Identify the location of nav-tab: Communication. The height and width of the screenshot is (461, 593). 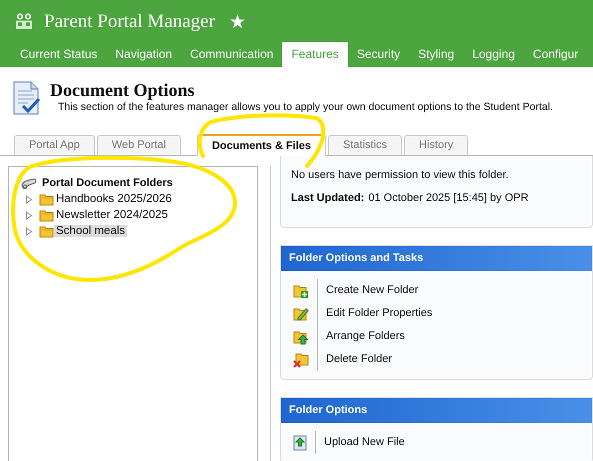
(231, 54).